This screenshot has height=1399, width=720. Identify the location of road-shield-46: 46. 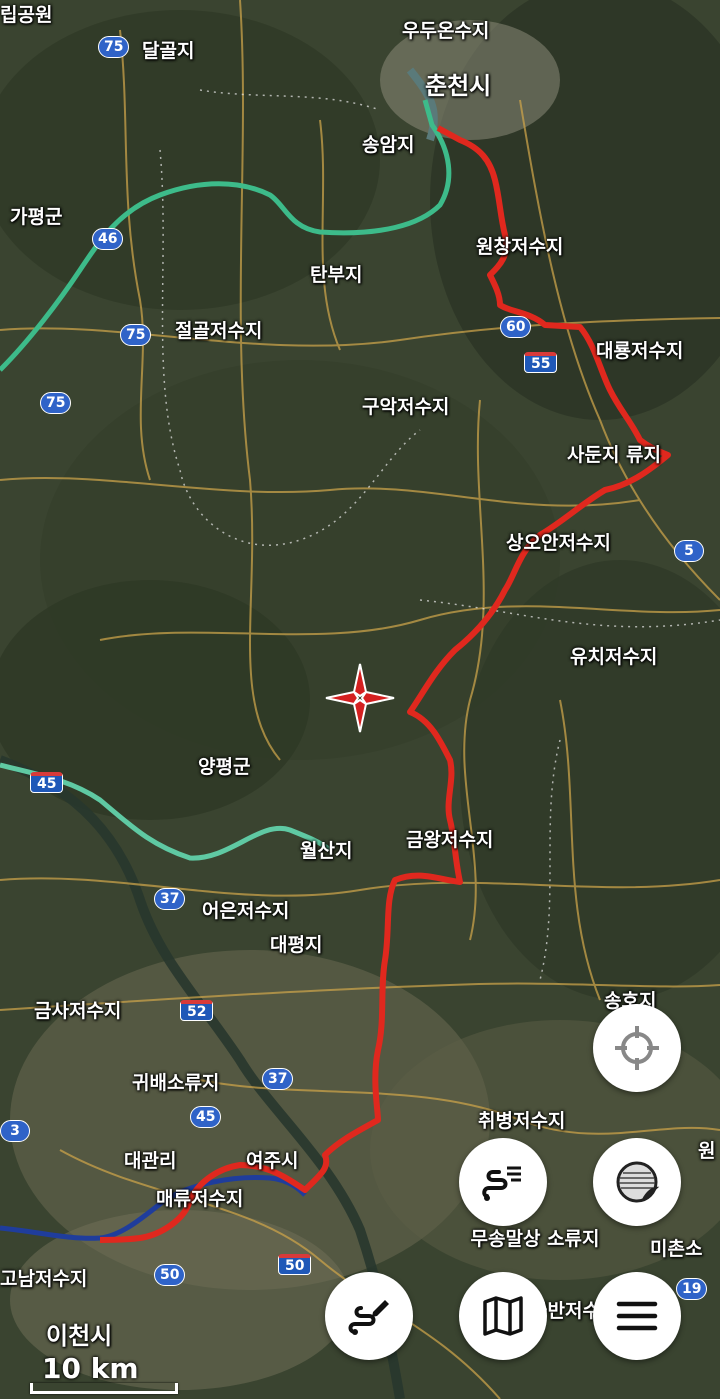
(108, 239).